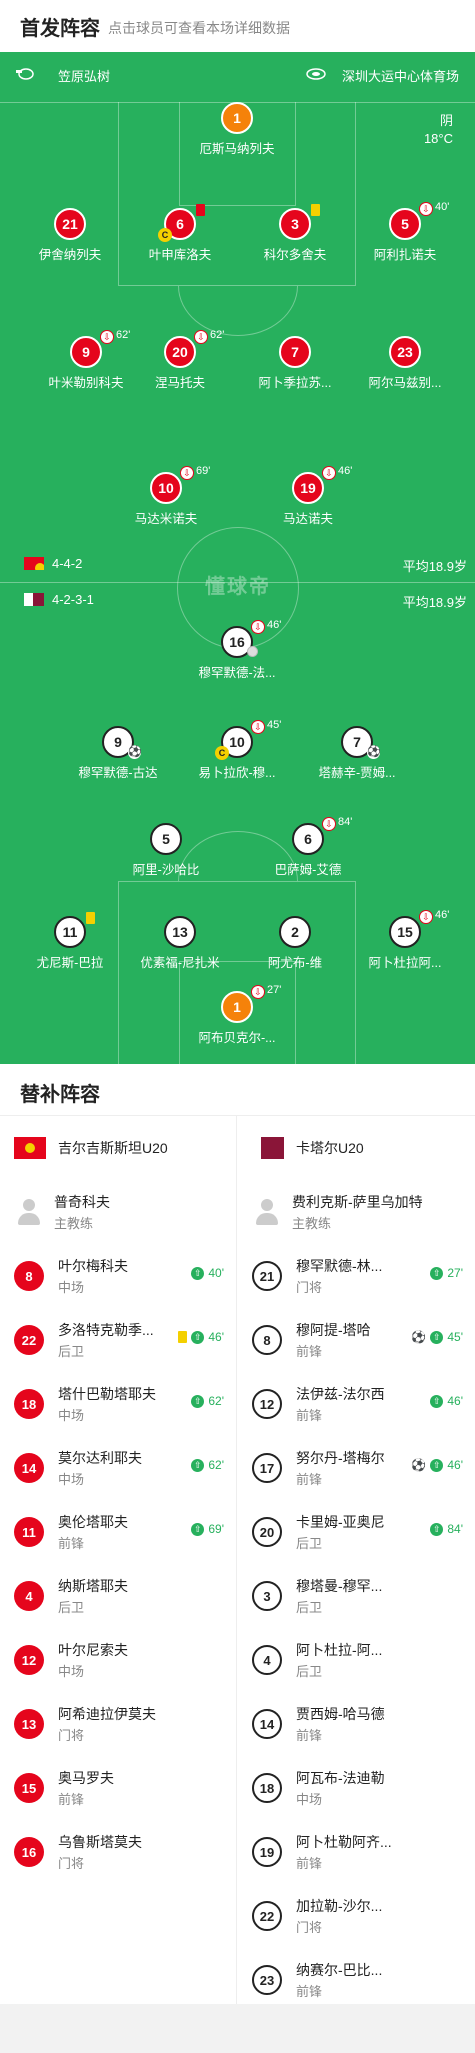 The height and width of the screenshot is (2053, 475). What do you see at coordinates (237, 149) in the screenshot?
I see `player-name: 厄斯马纳列夫` at bounding box center [237, 149].